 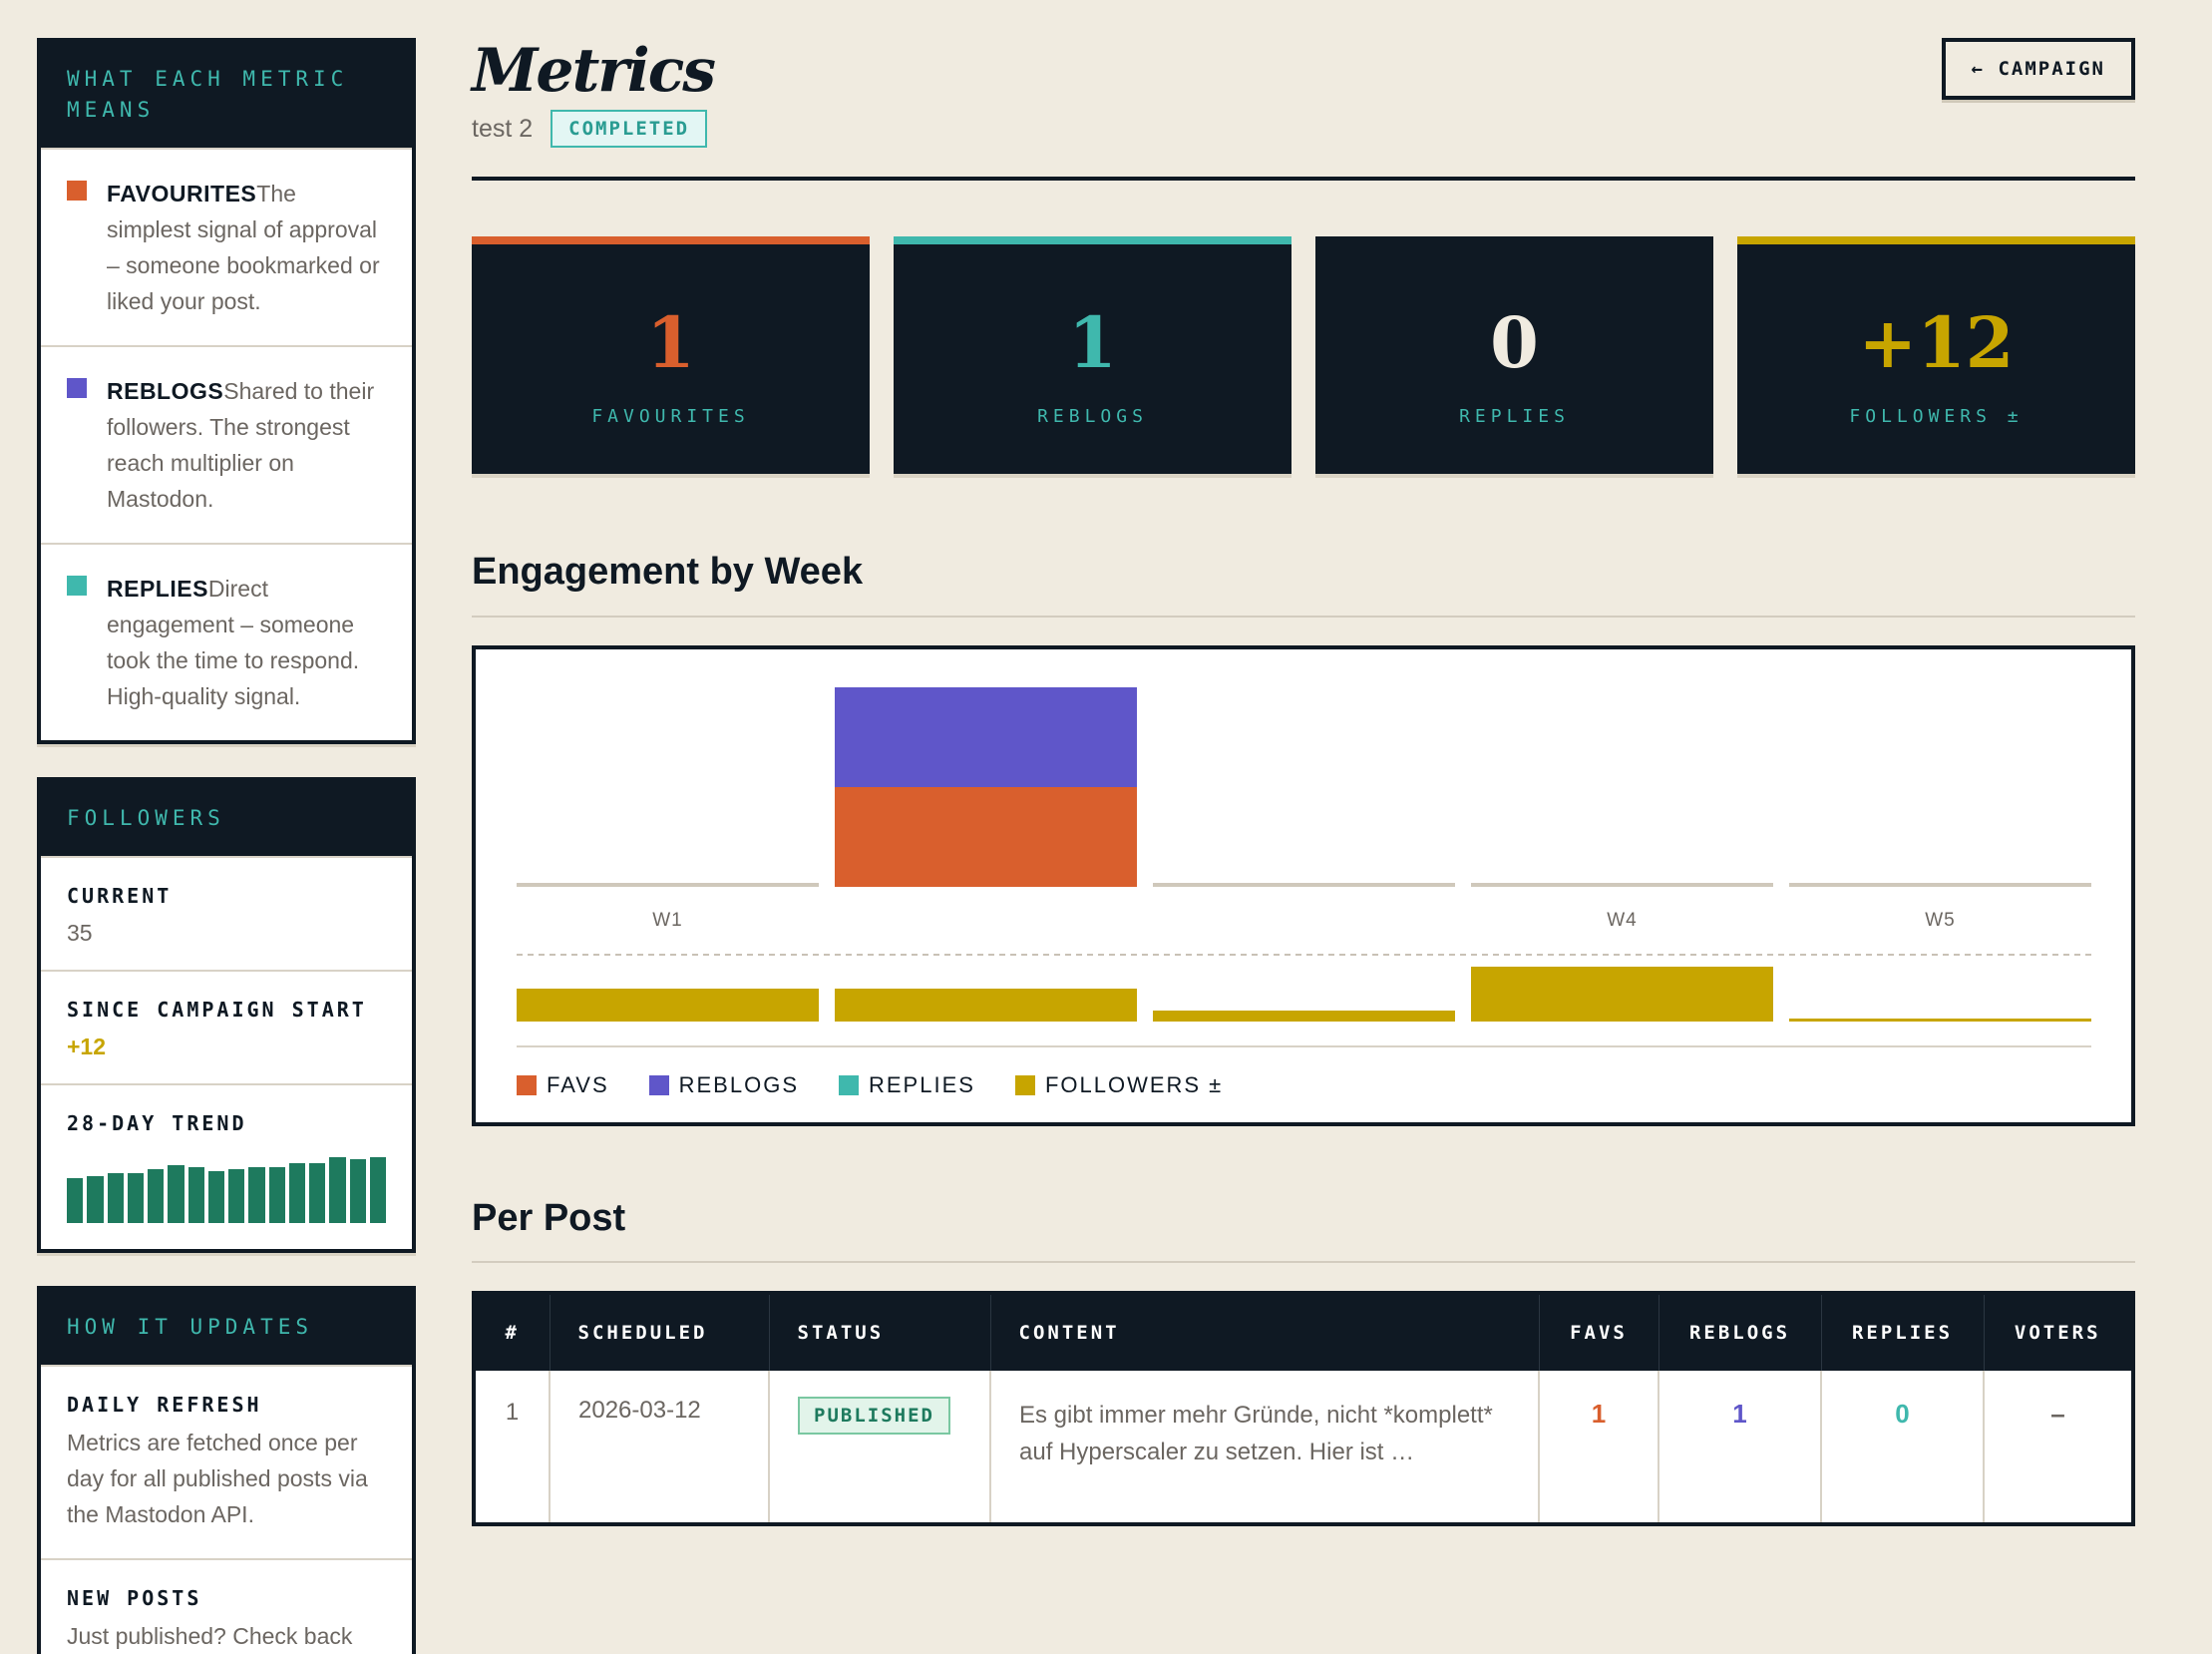 I want to click on page-title: Metrics, so click(x=594, y=71).